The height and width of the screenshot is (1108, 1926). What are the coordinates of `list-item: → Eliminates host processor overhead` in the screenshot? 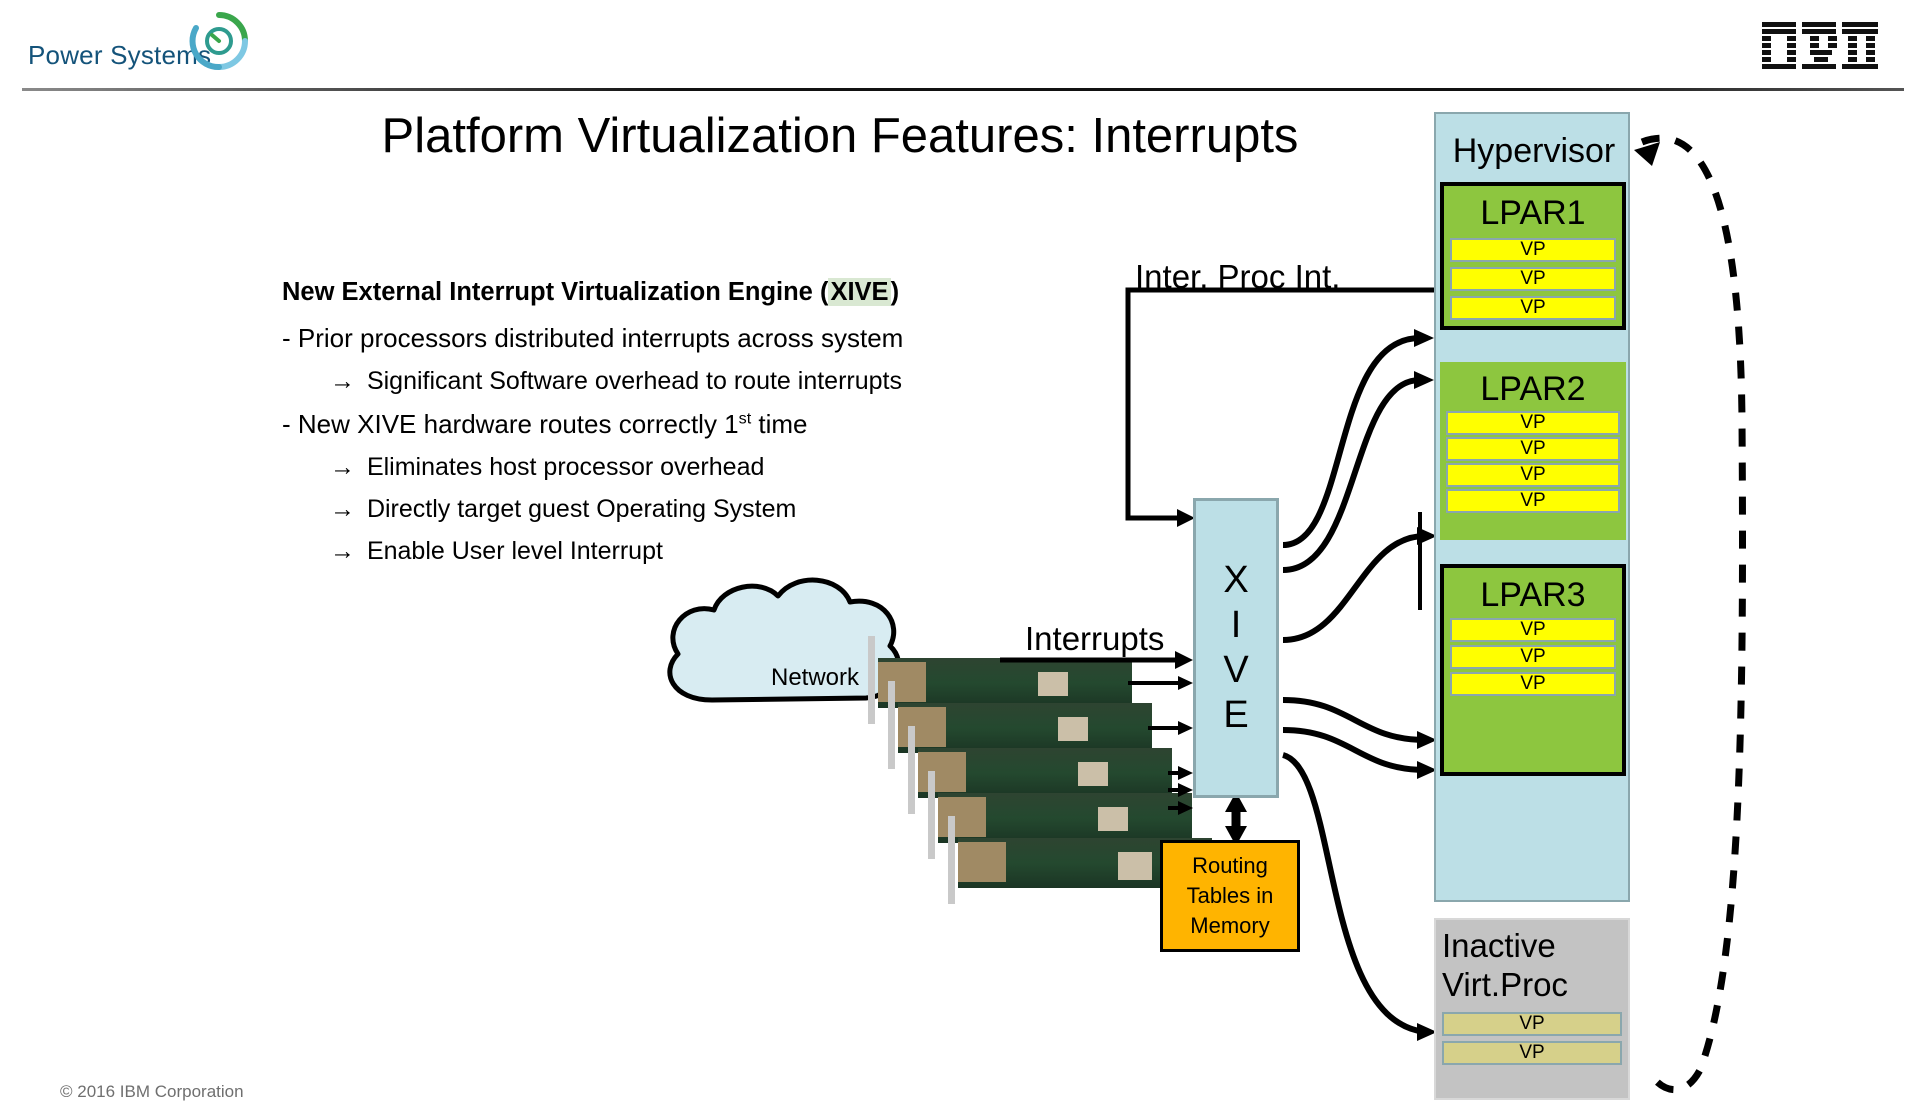 It's located at (716, 467).